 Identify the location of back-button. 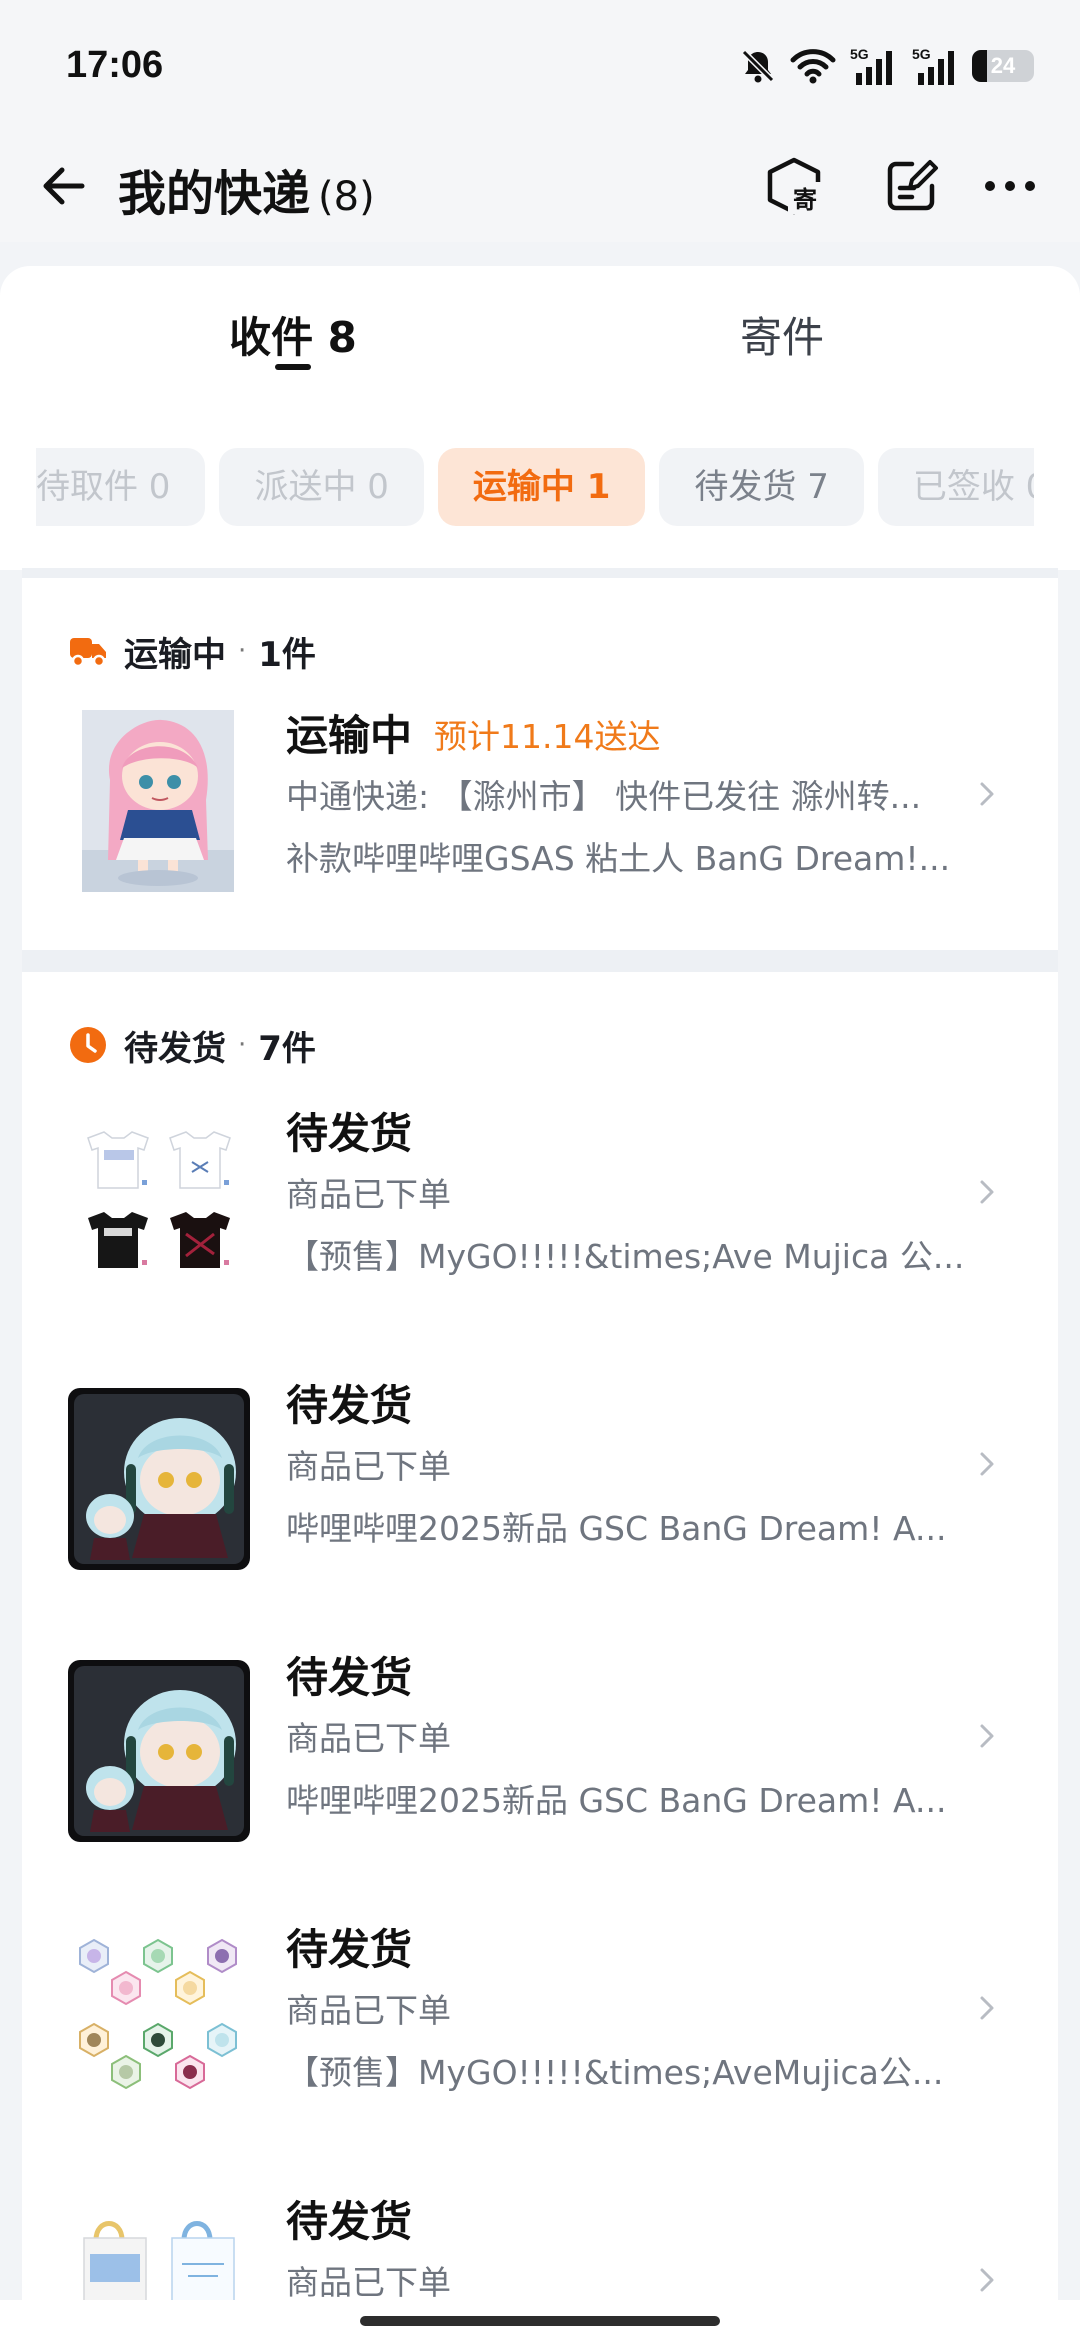
(64, 186).